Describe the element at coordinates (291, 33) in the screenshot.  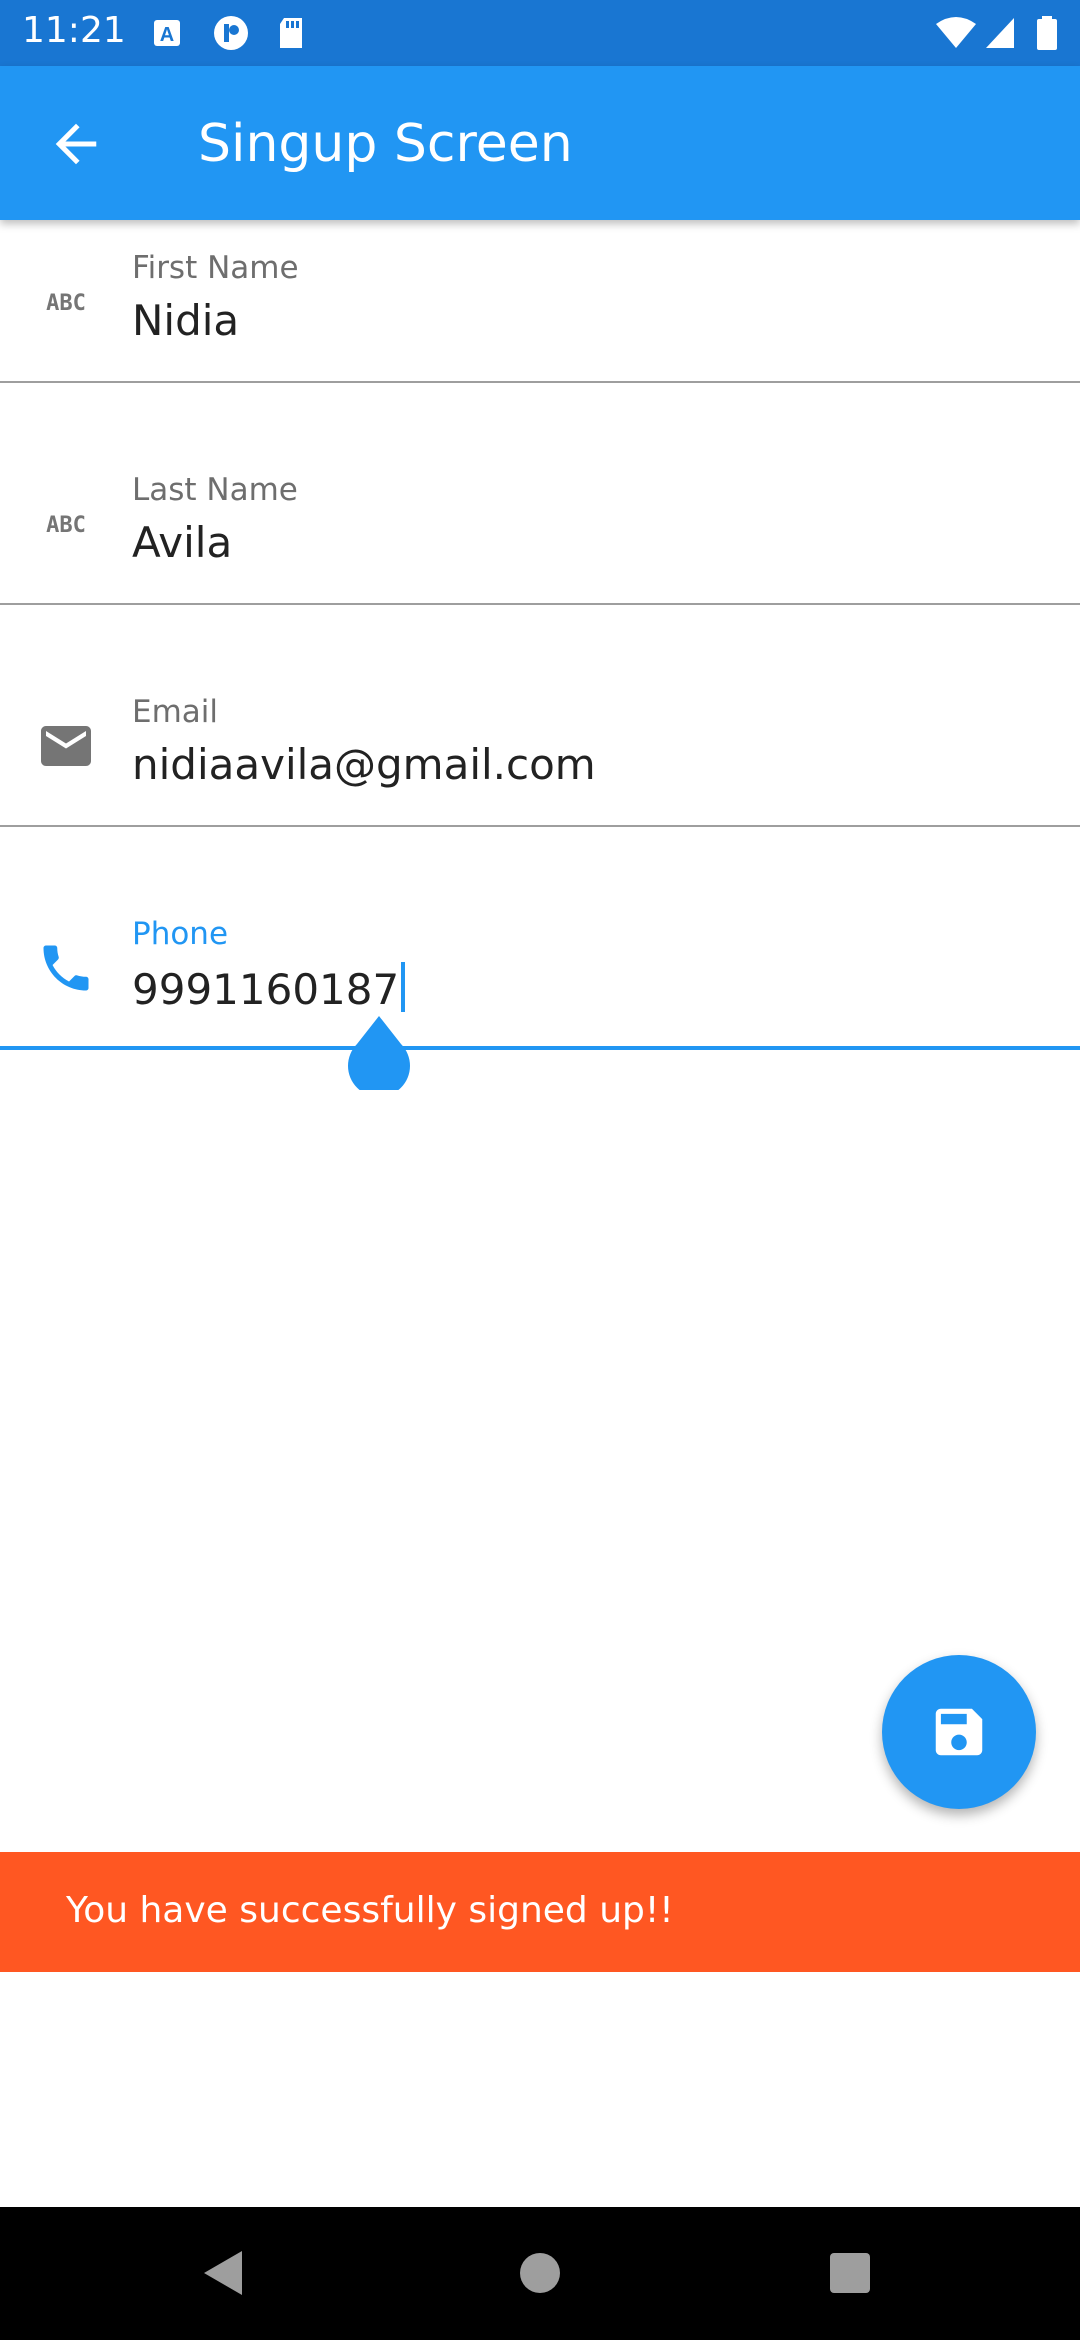
I see `sd-card-icon` at that location.